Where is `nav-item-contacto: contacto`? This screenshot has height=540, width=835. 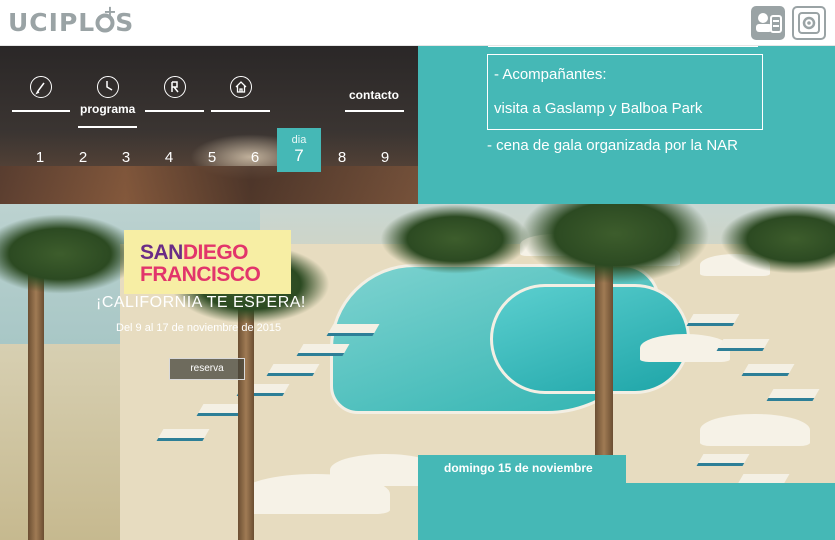 nav-item-contacto: contacto is located at coordinates (374, 94).